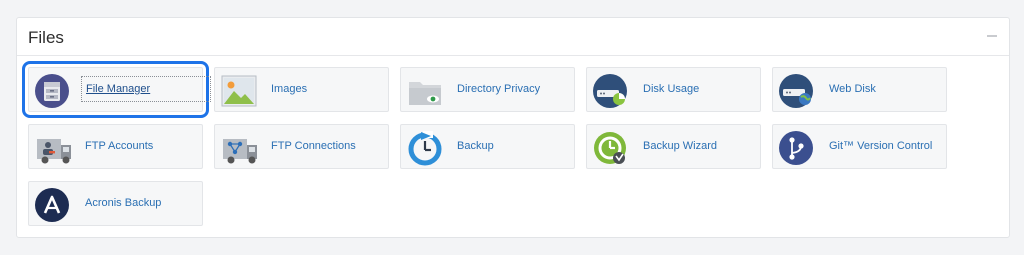 The image size is (1024, 255). I want to click on collapse-icon, so click(992, 36).